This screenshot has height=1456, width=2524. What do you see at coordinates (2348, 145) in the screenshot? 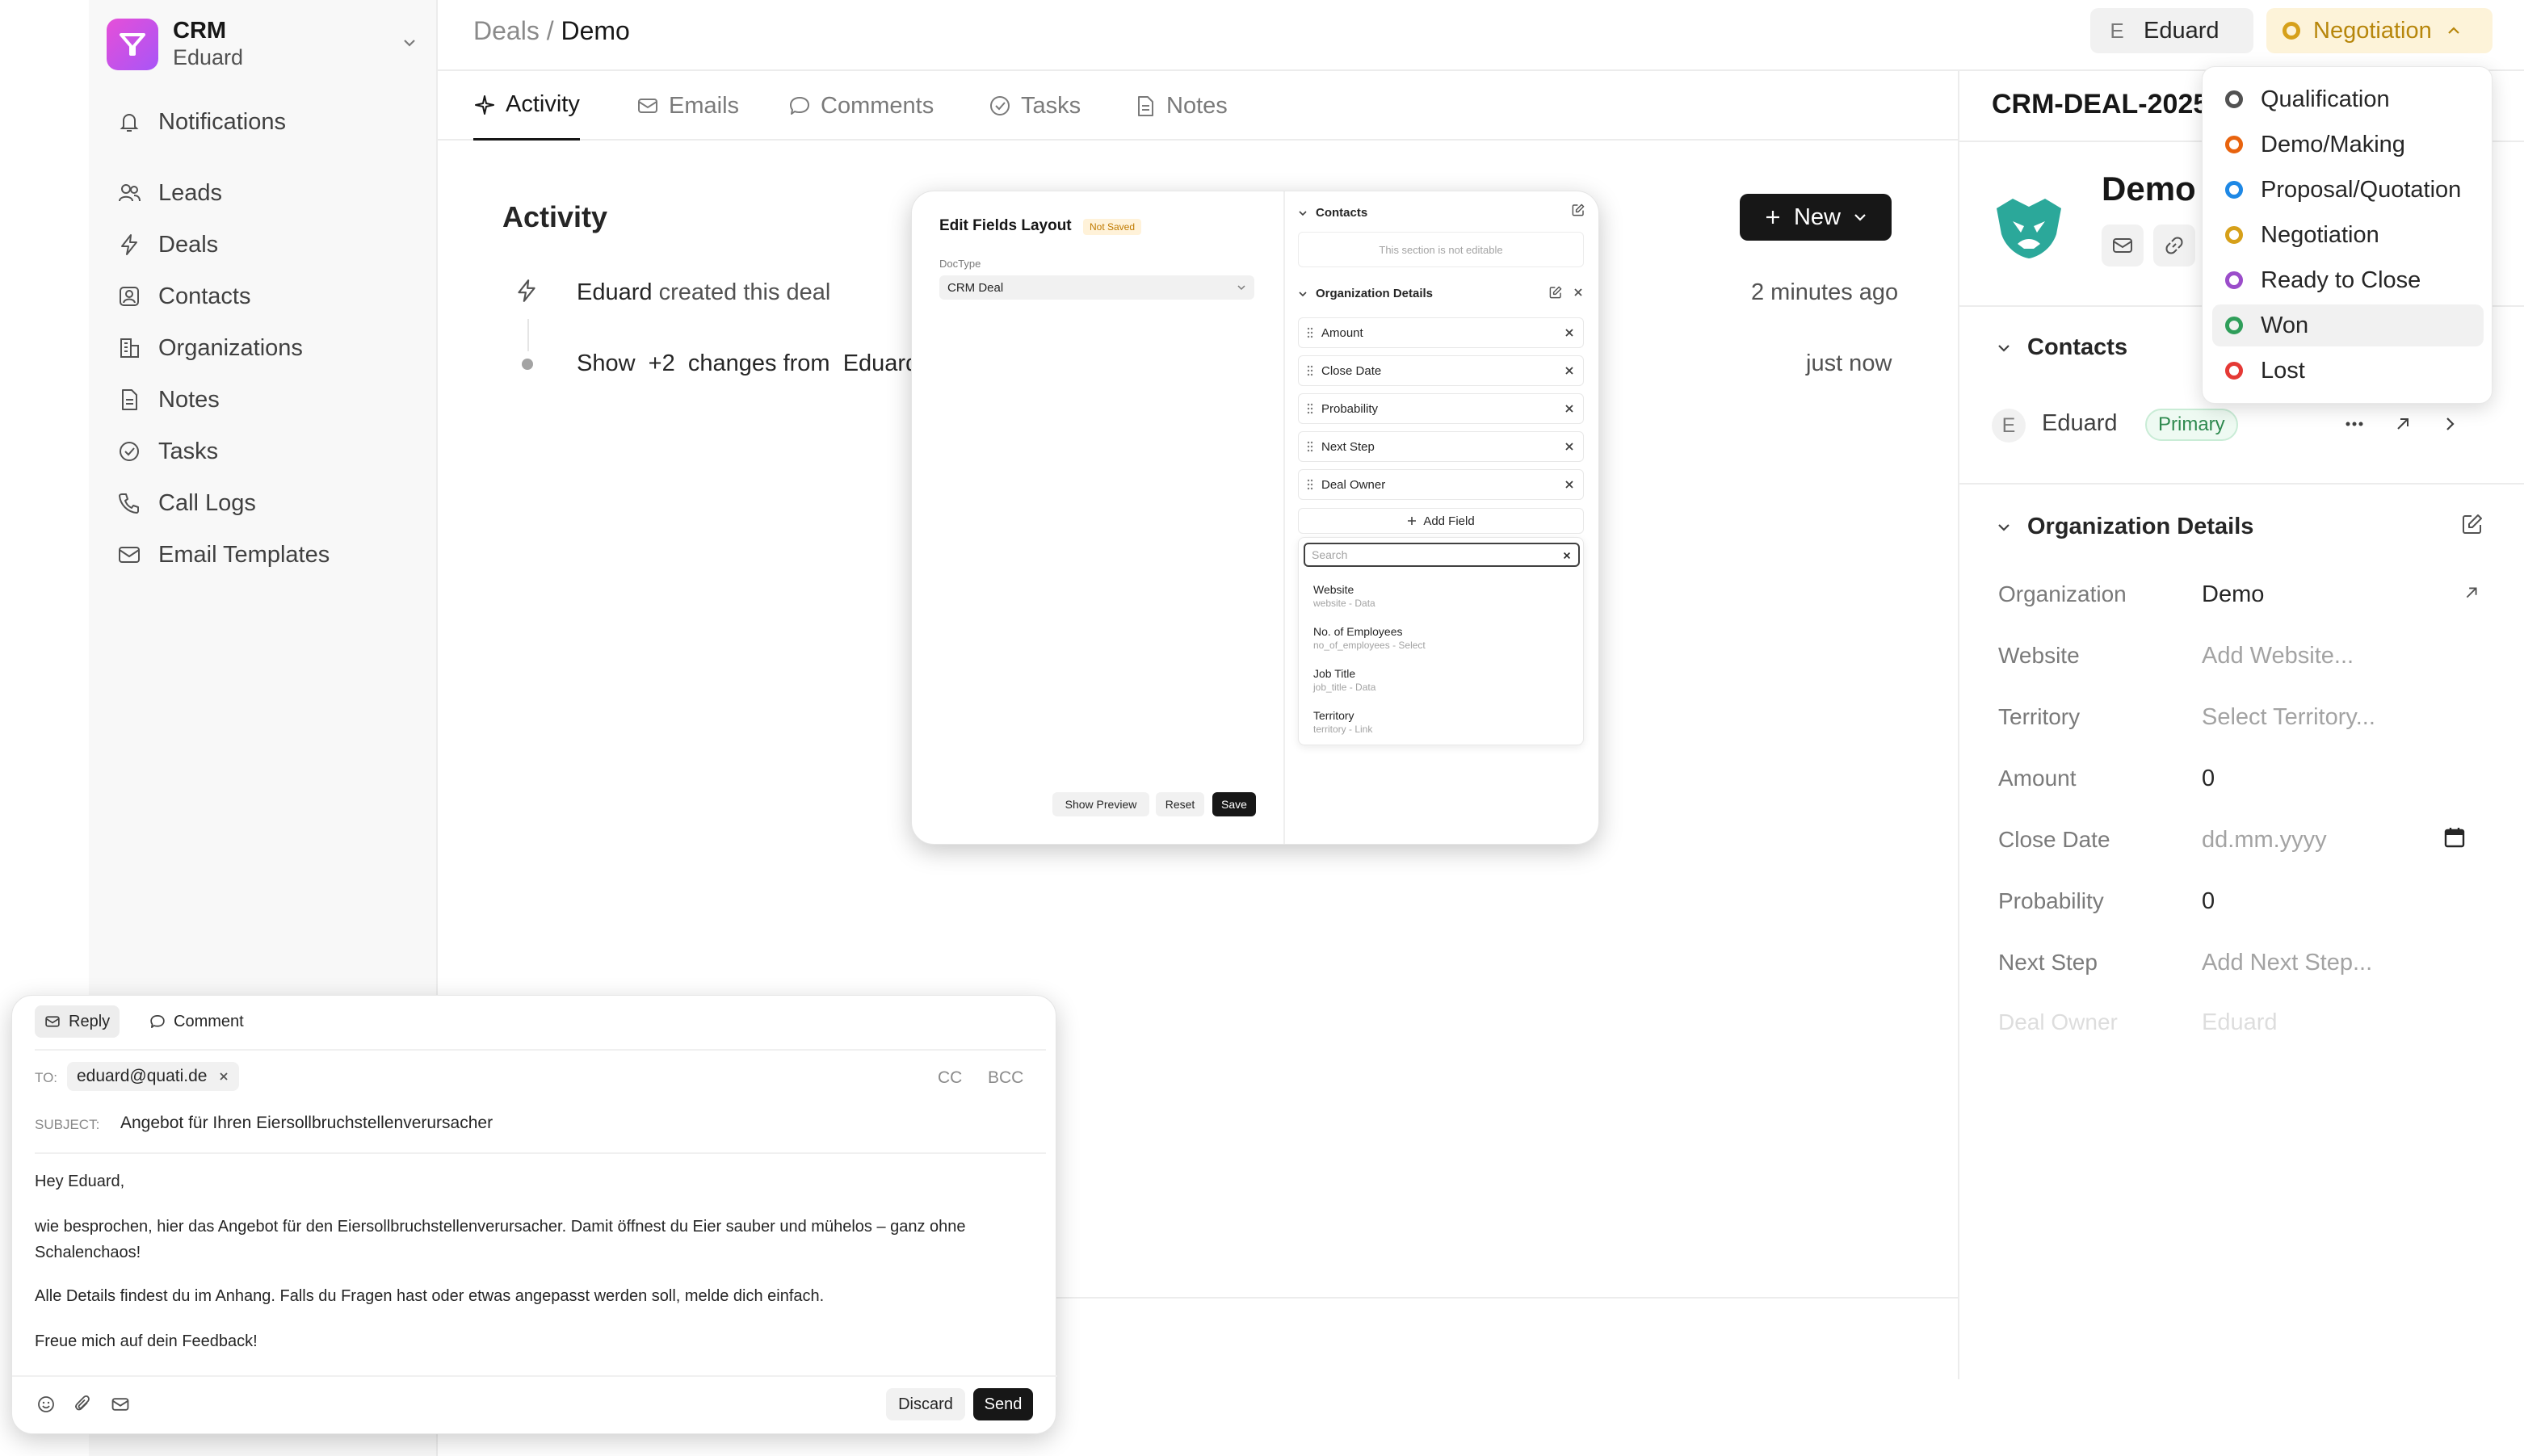
I see `status-option-demo-making: Demo/Making` at bounding box center [2348, 145].